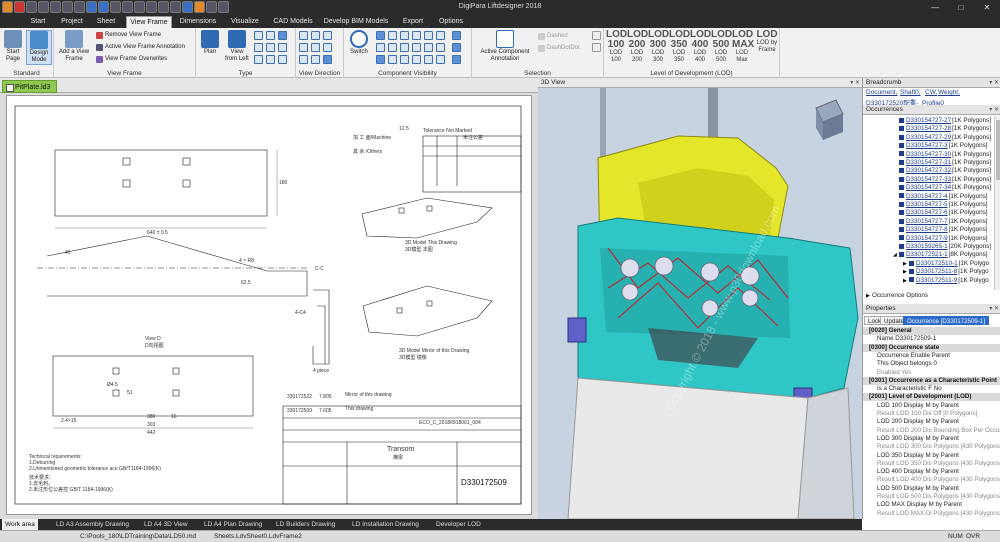 The height and width of the screenshot is (542, 1000). What do you see at coordinates (30, 86) in the screenshot?
I see `document-tab: PitPlate.ld3` at bounding box center [30, 86].